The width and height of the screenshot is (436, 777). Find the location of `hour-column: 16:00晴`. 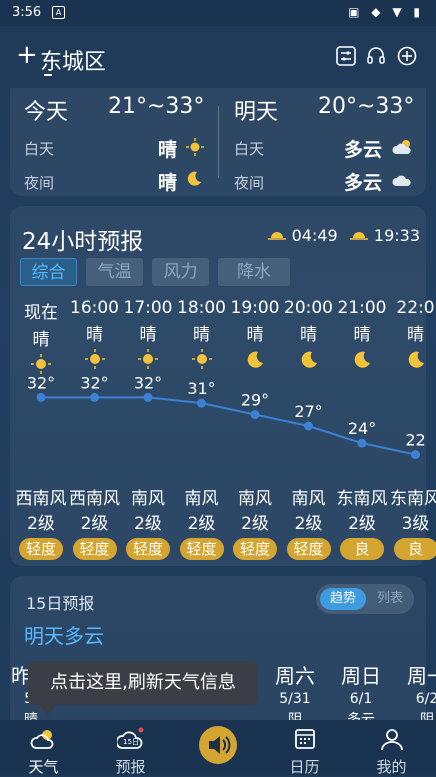

hour-column: 16:00晴 is located at coordinates (95, 335).